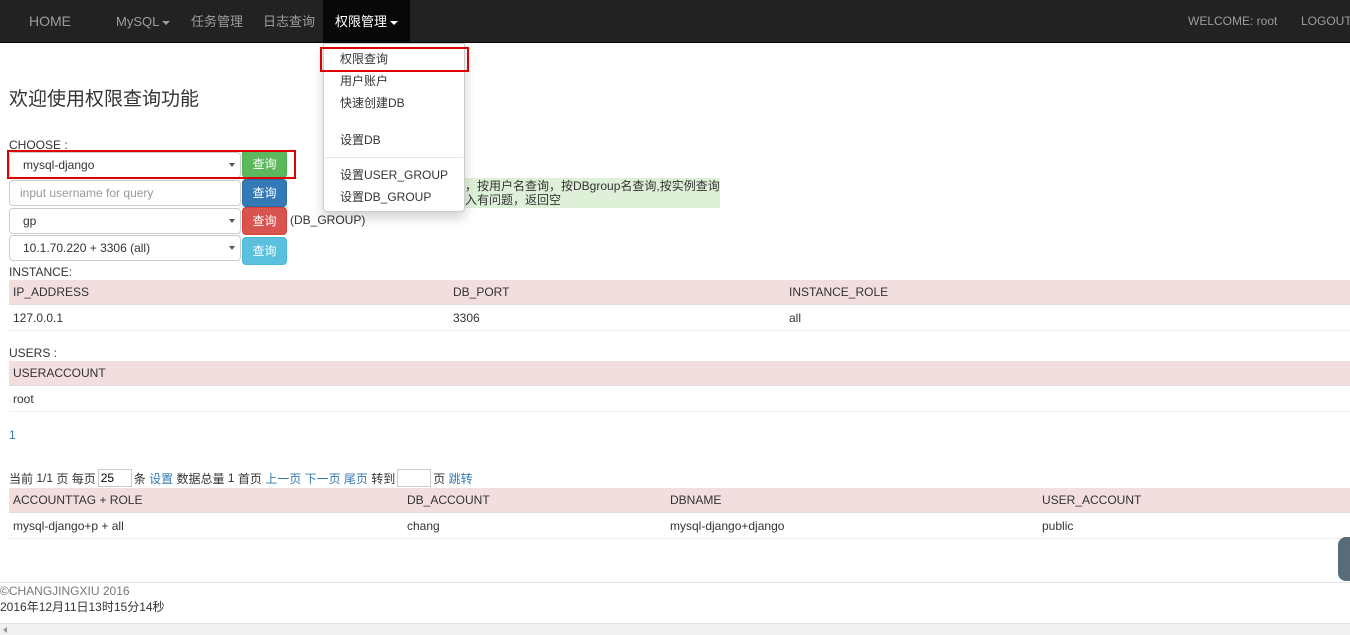  I want to click on nav-logout: LOGOUT, so click(1325, 21).